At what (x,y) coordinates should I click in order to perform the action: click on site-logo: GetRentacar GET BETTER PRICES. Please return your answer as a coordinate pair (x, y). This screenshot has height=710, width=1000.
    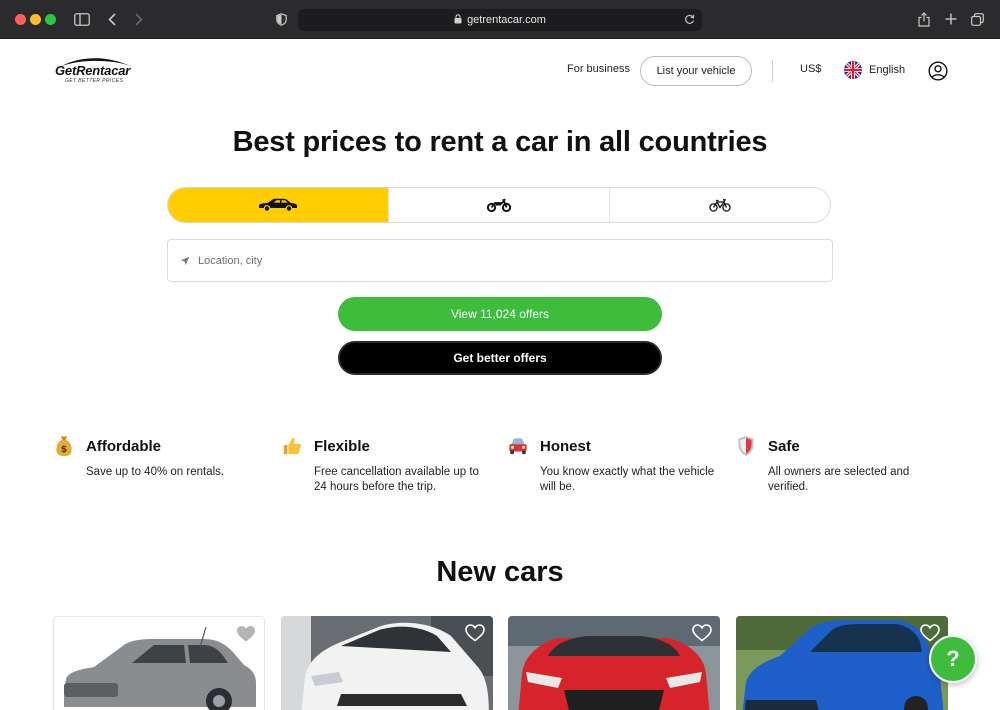
    Looking at the image, I should click on (94, 71).